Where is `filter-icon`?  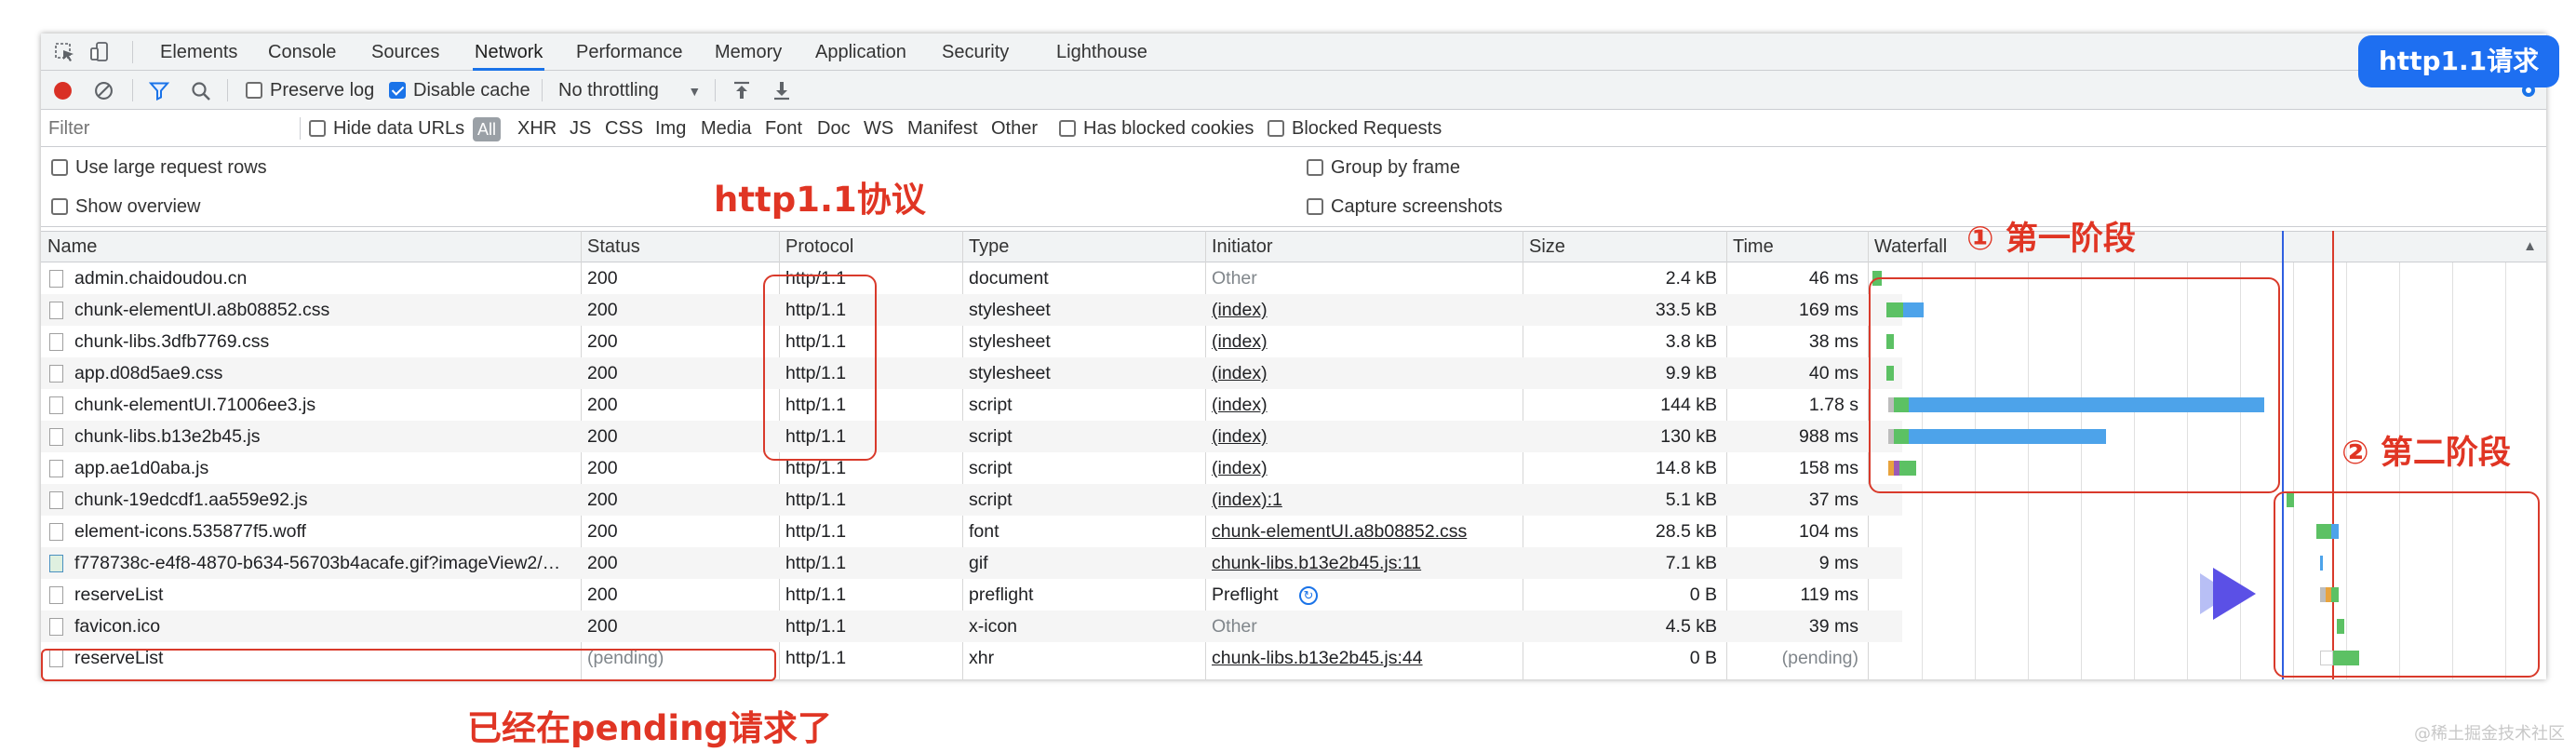
filter-icon is located at coordinates (159, 91).